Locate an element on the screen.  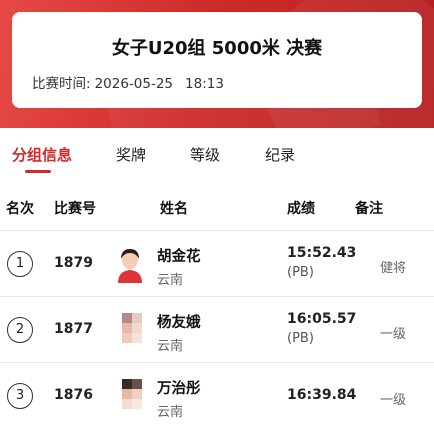
result-time: 16:39.84 is located at coordinates (322, 395).